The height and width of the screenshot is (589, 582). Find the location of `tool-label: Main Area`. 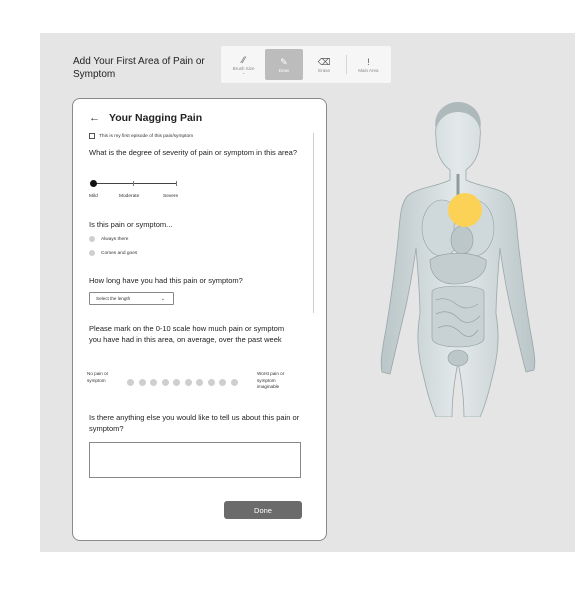

tool-label: Main Area is located at coordinates (368, 70).